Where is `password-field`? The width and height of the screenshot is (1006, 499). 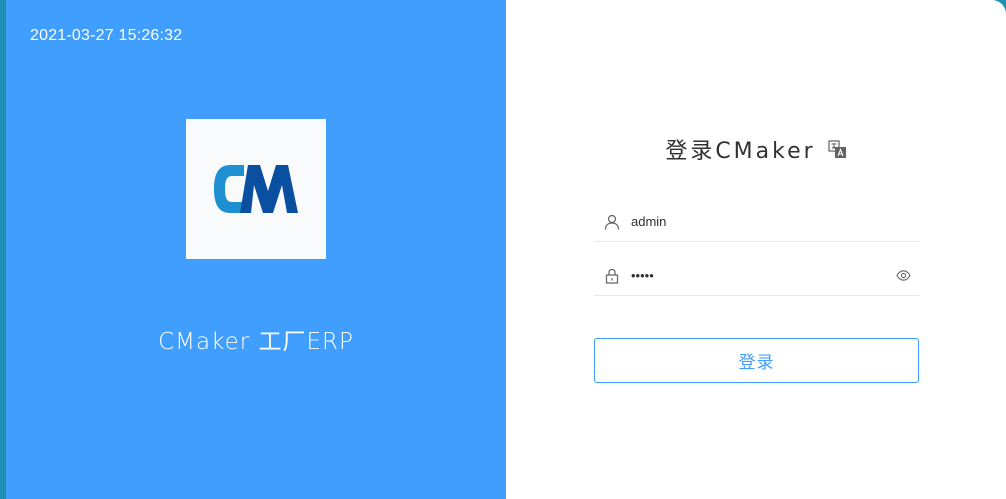
password-field is located at coordinates (756, 276).